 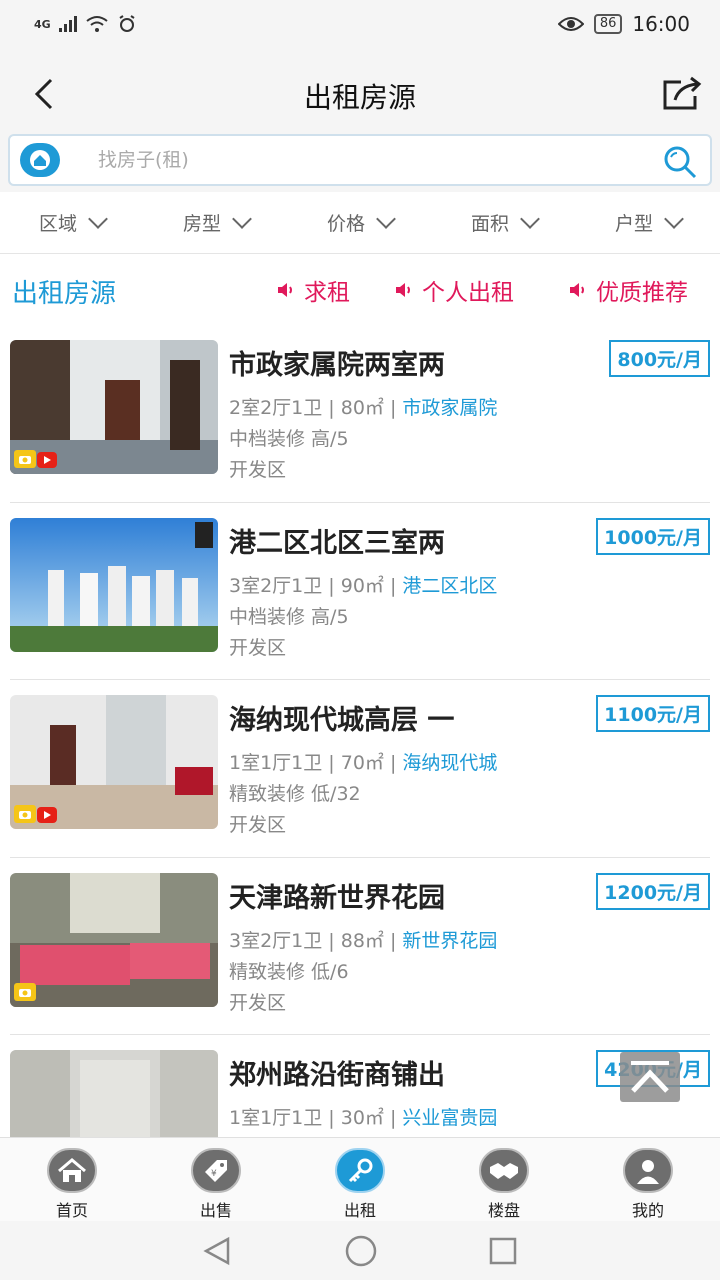 I want to click on listing-specs: 1室1厅1卫 | 30㎡ | 兴业富贵园, so click(x=363, y=1118).